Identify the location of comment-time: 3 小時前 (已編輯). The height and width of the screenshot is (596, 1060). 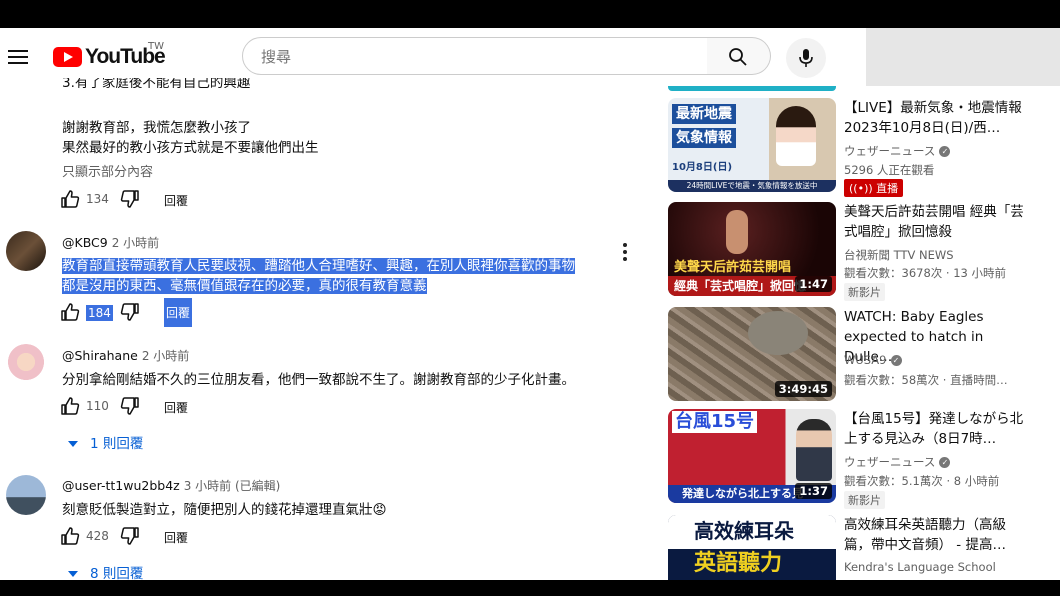
(232, 486).